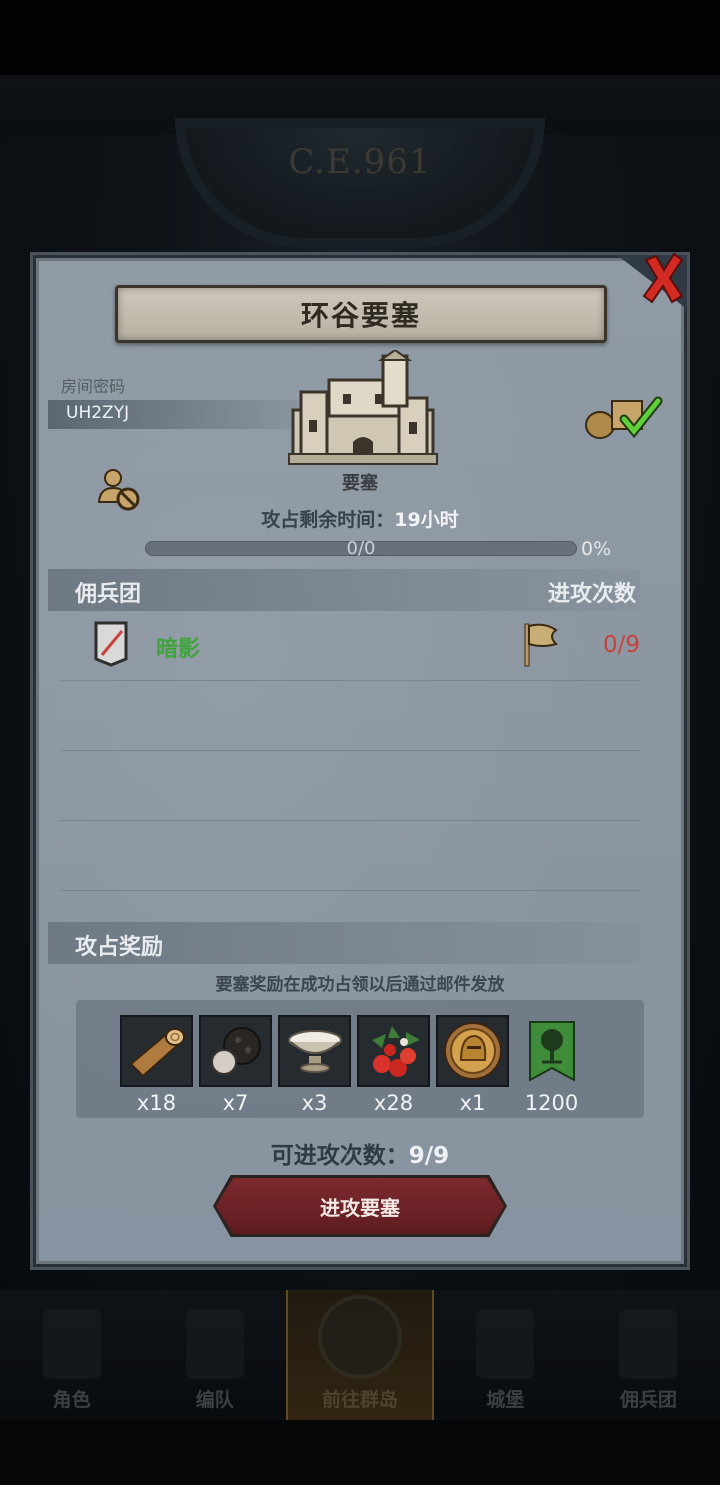 The height and width of the screenshot is (1485, 720). I want to click on supply-ready-icon, so click(624, 417).